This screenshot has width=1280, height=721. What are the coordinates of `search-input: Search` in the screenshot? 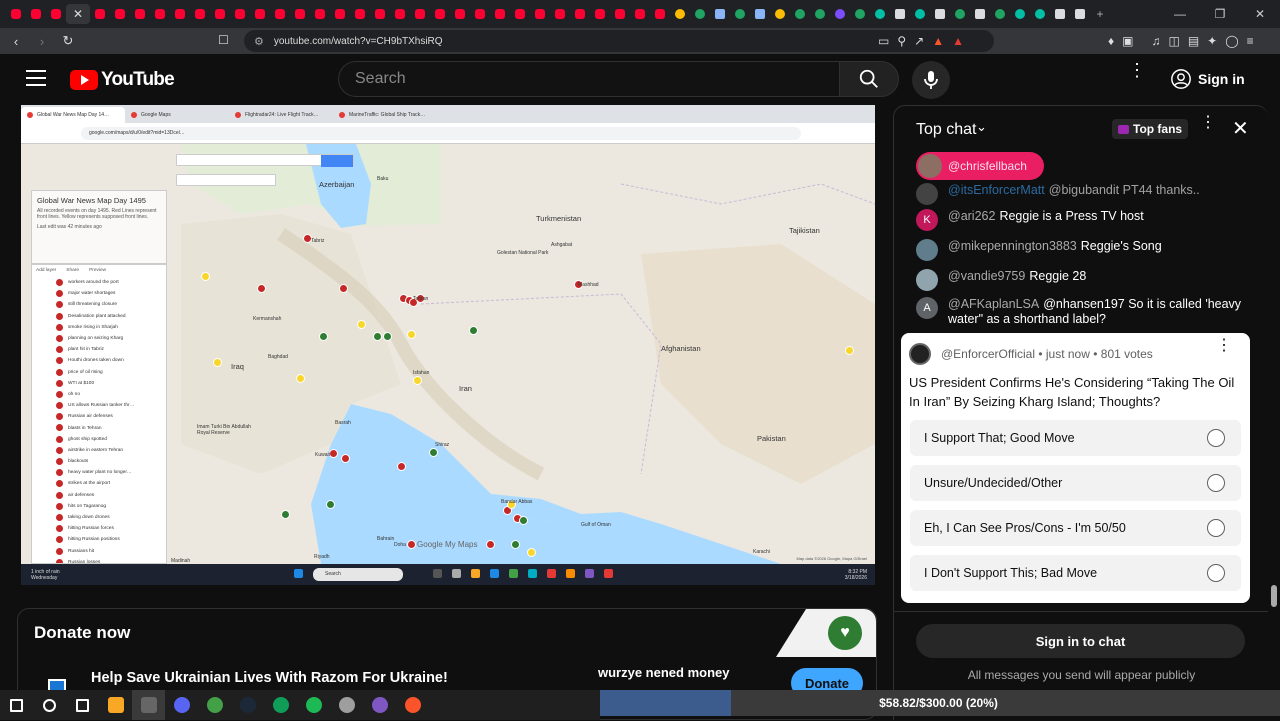 It's located at (589, 79).